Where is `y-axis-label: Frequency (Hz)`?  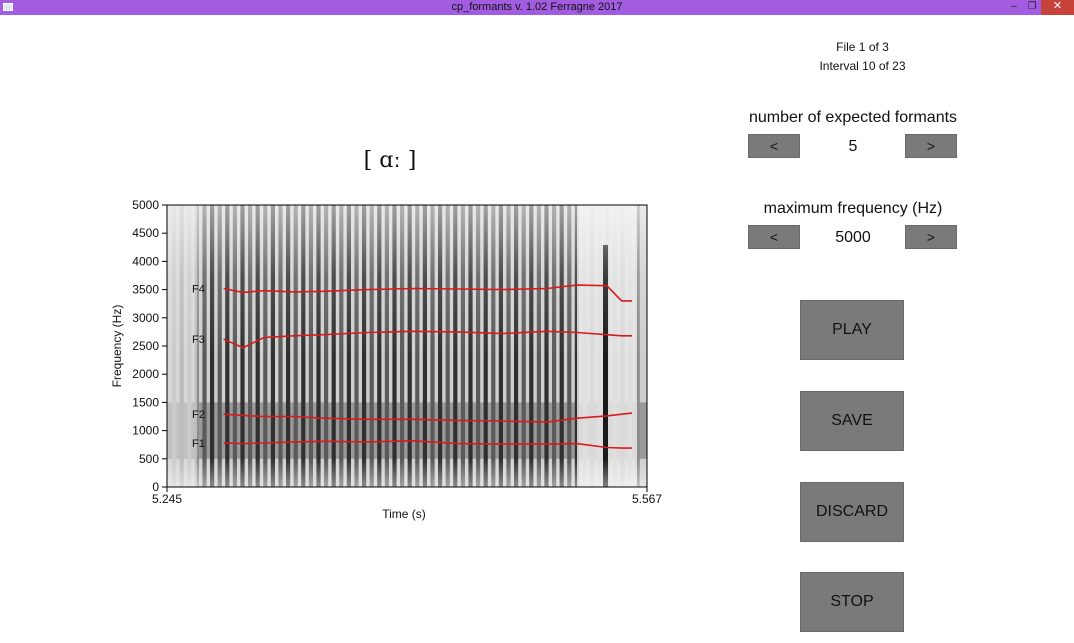
y-axis-label: Frequency (Hz) is located at coordinates (117, 346).